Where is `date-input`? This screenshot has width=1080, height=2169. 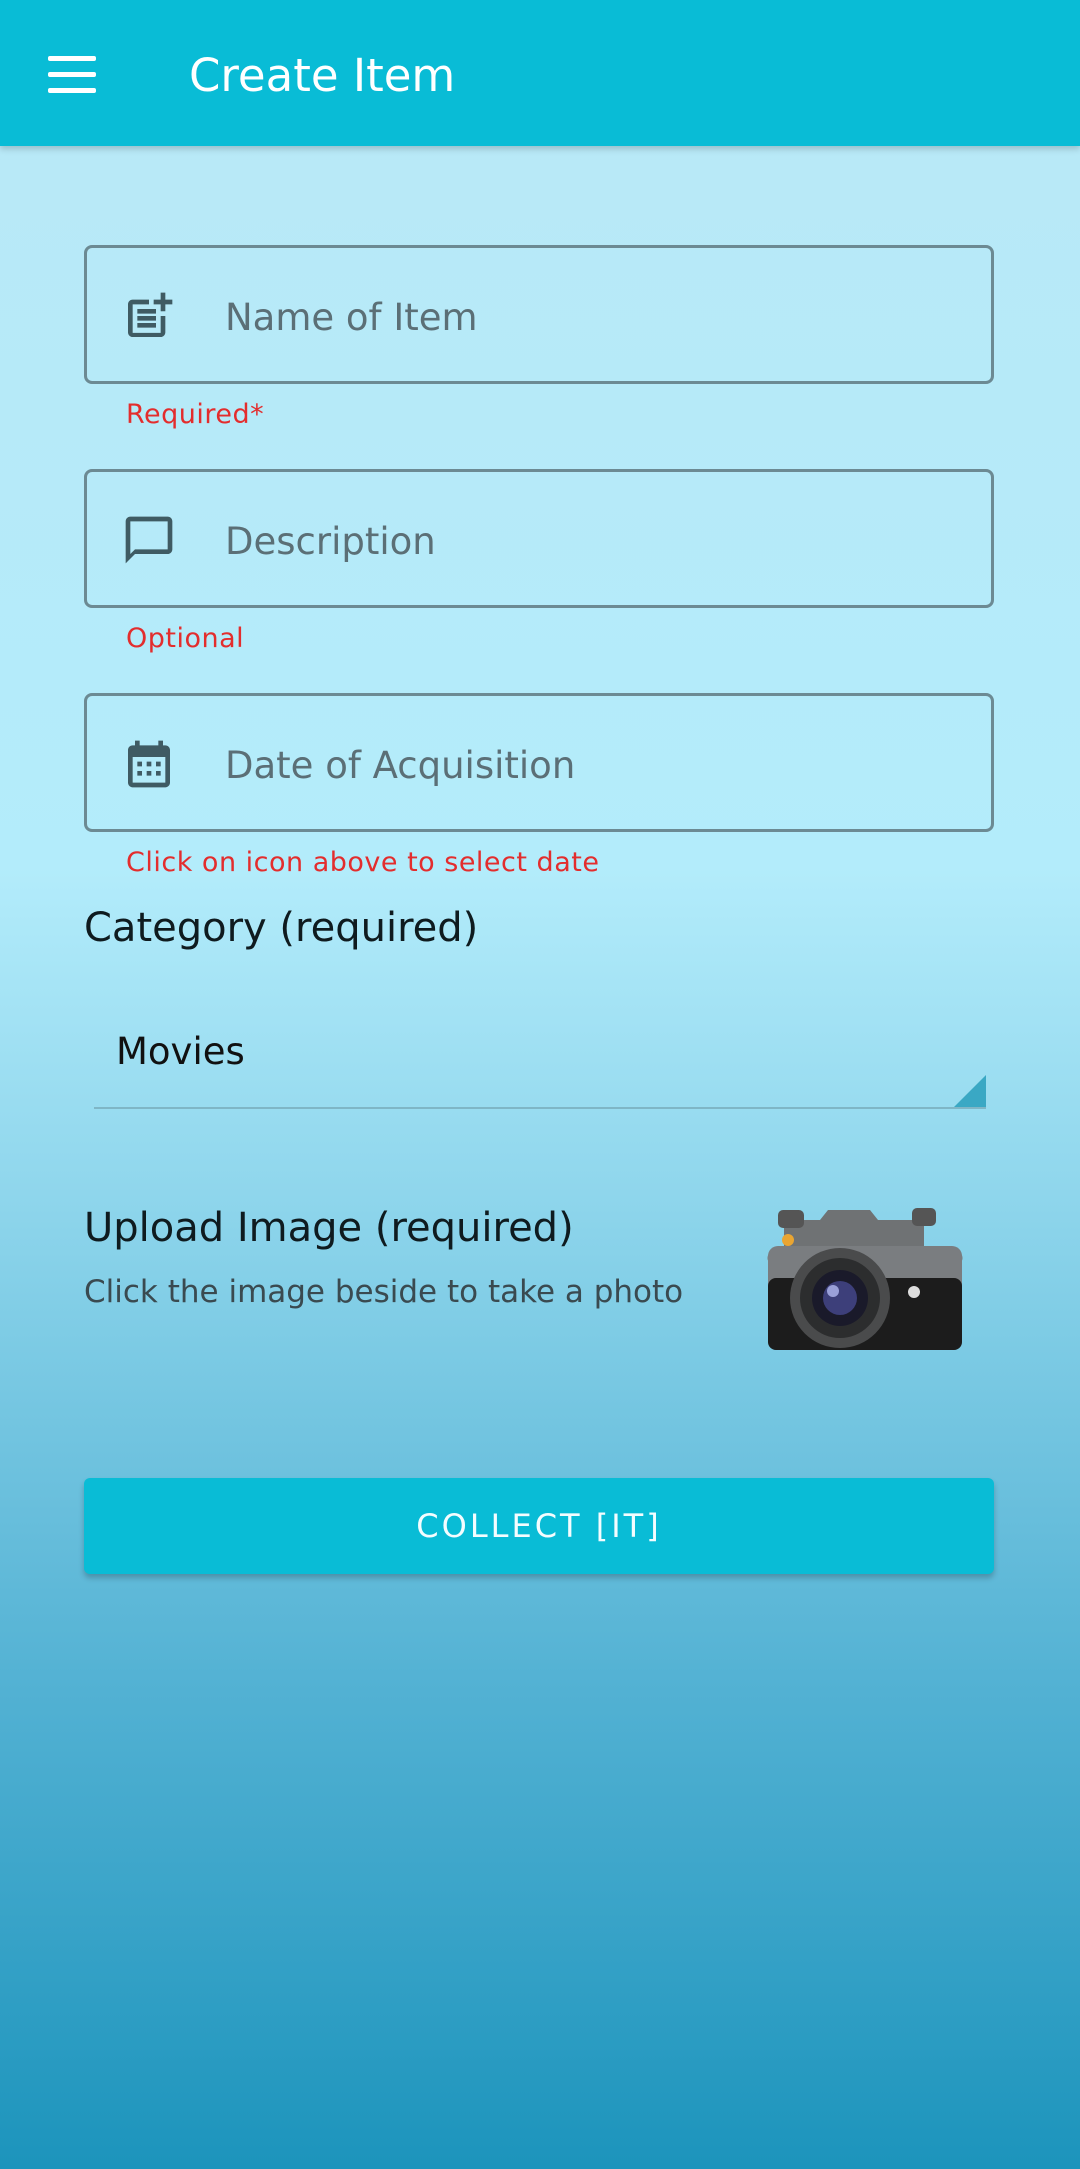
date-input is located at coordinates (595, 765).